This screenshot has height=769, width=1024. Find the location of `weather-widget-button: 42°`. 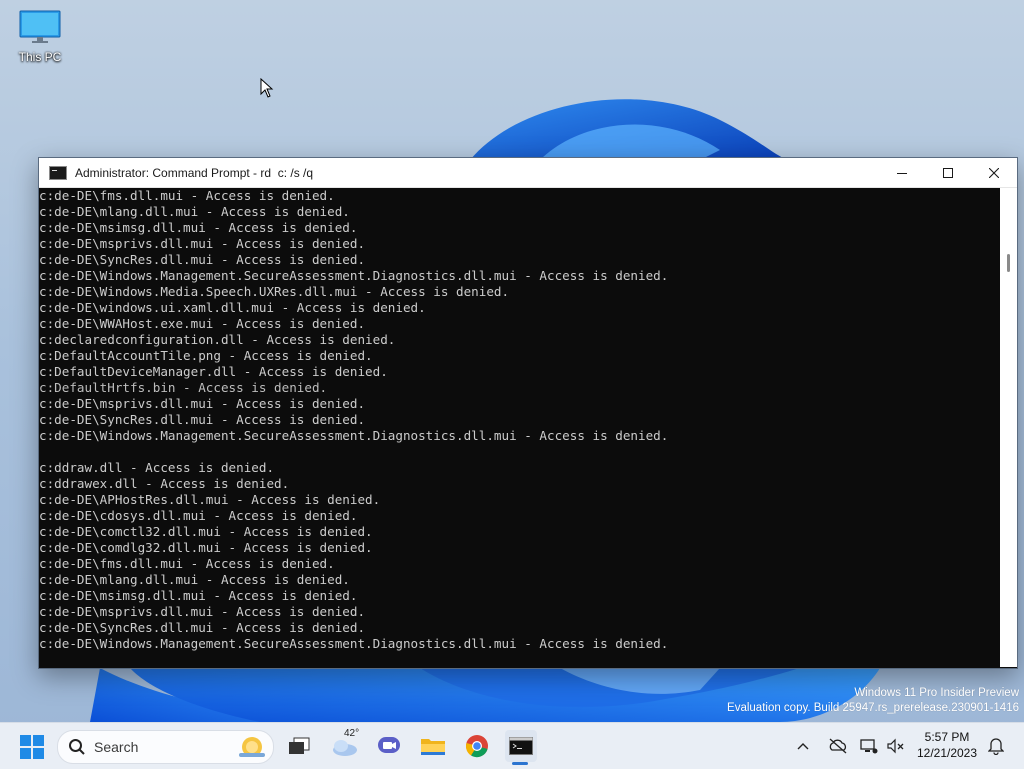

weather-widget-button: 42° is located at coordinates (345, 744).